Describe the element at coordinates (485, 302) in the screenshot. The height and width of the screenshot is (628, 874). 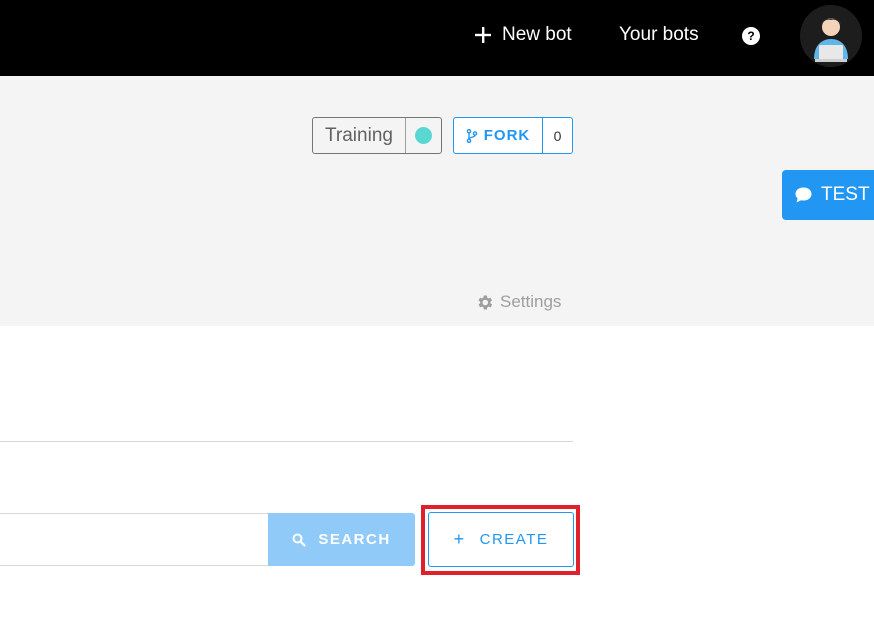
I see `gear-icon` at that location.